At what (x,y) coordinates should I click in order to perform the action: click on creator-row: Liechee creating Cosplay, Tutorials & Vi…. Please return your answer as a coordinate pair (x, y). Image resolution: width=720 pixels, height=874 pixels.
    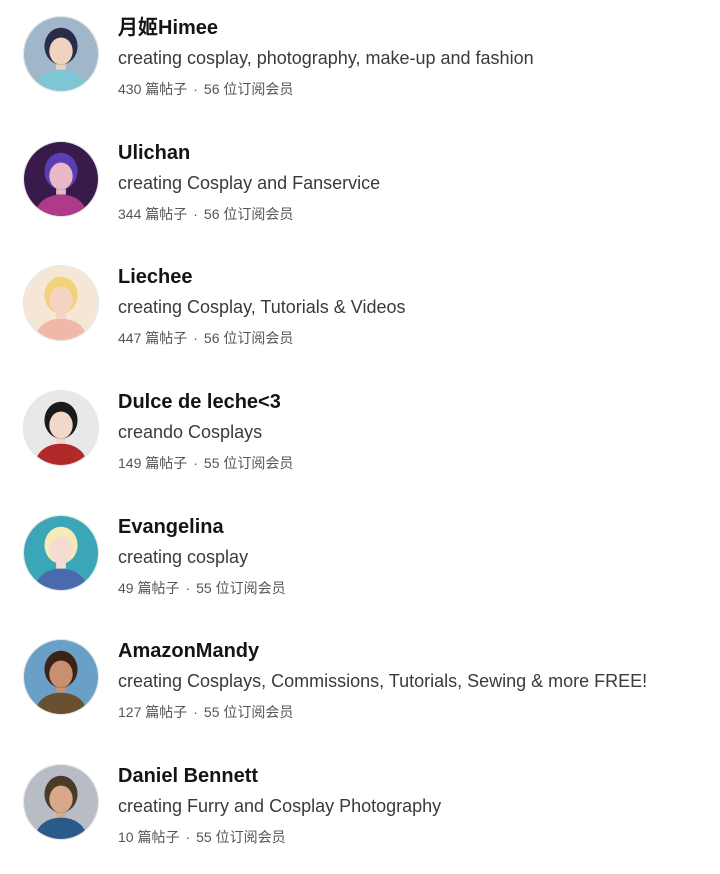
    Looking at the image, I should click on (360, 320).